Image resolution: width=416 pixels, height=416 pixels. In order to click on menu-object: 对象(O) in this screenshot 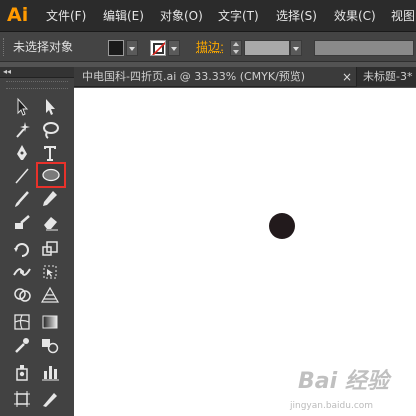, I will do `click(181, 16)`.